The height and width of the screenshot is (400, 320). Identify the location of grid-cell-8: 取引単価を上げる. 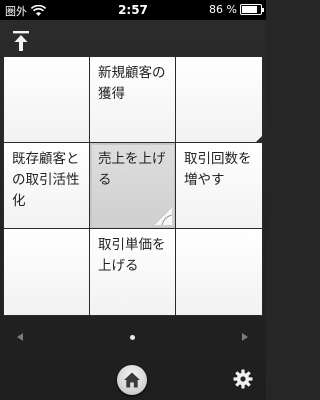
(133, 272).